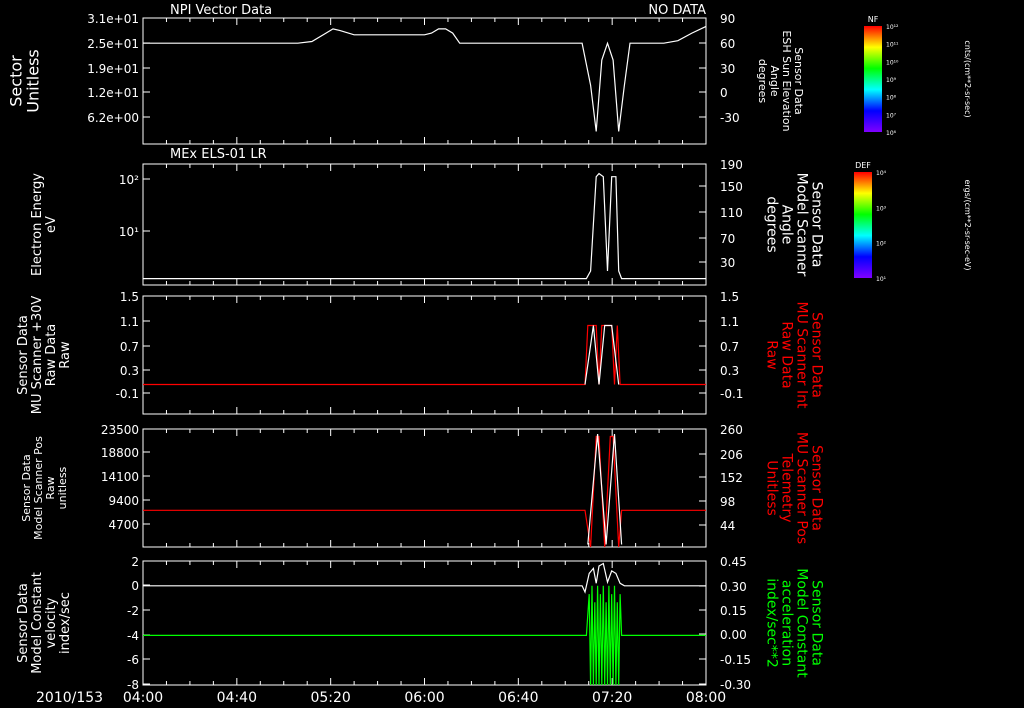 The width and height of the screenshot is (1024, 708). I want to click on panel-2-ytick-left-label: 10², so click(129, 180).